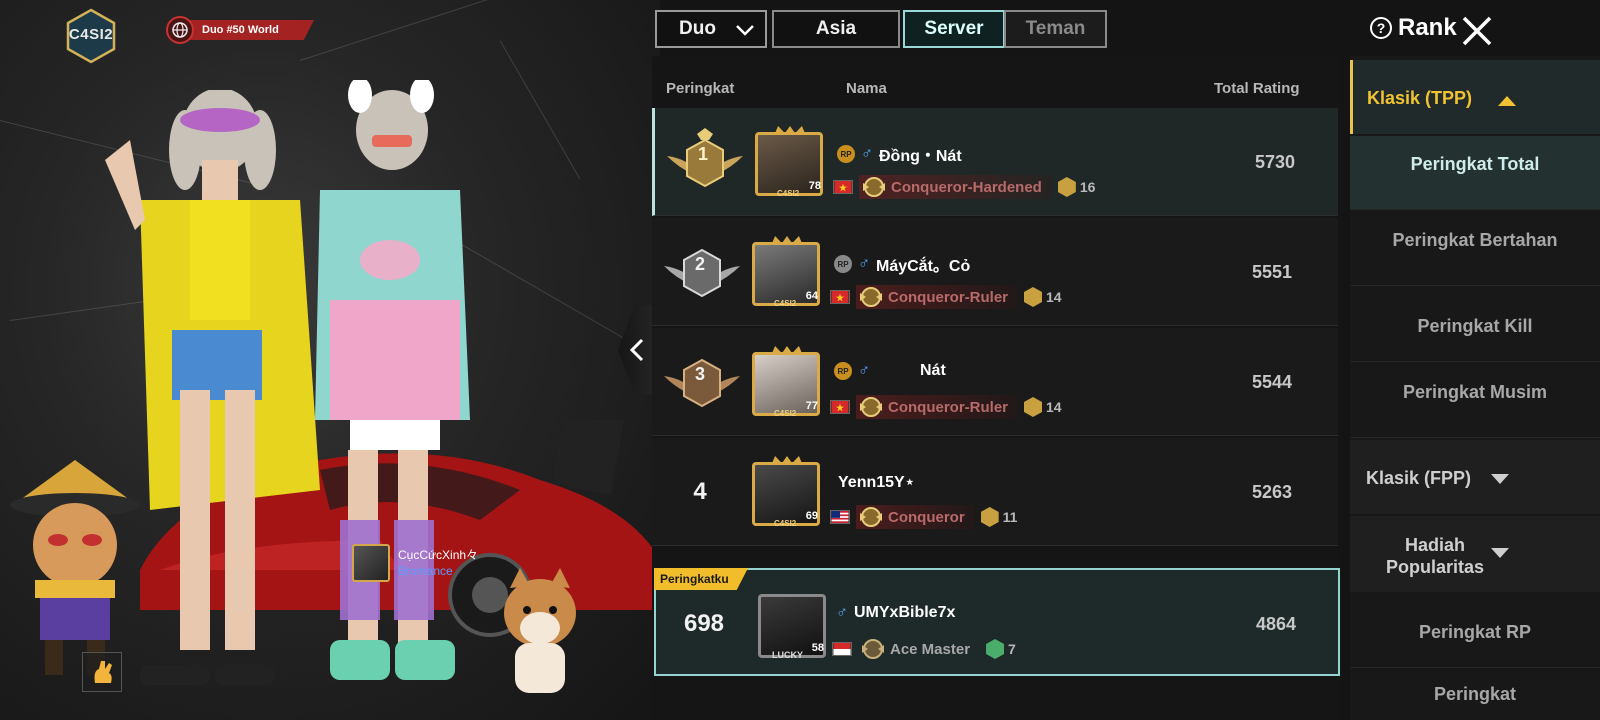 Image resolution: width=1600 pixels, height=720 pixels. I want to click on player-level: 69, so click(811, 516).